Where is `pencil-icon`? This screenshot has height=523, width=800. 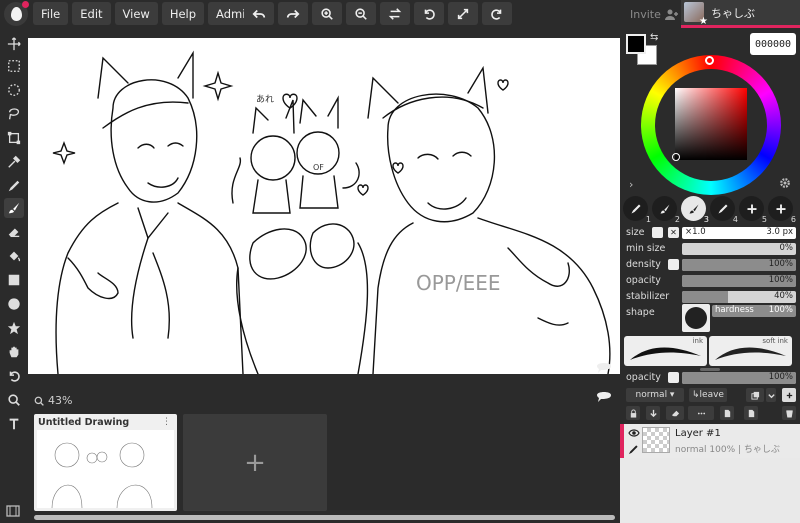
pencil-icon is located at coordinates (14, 186).